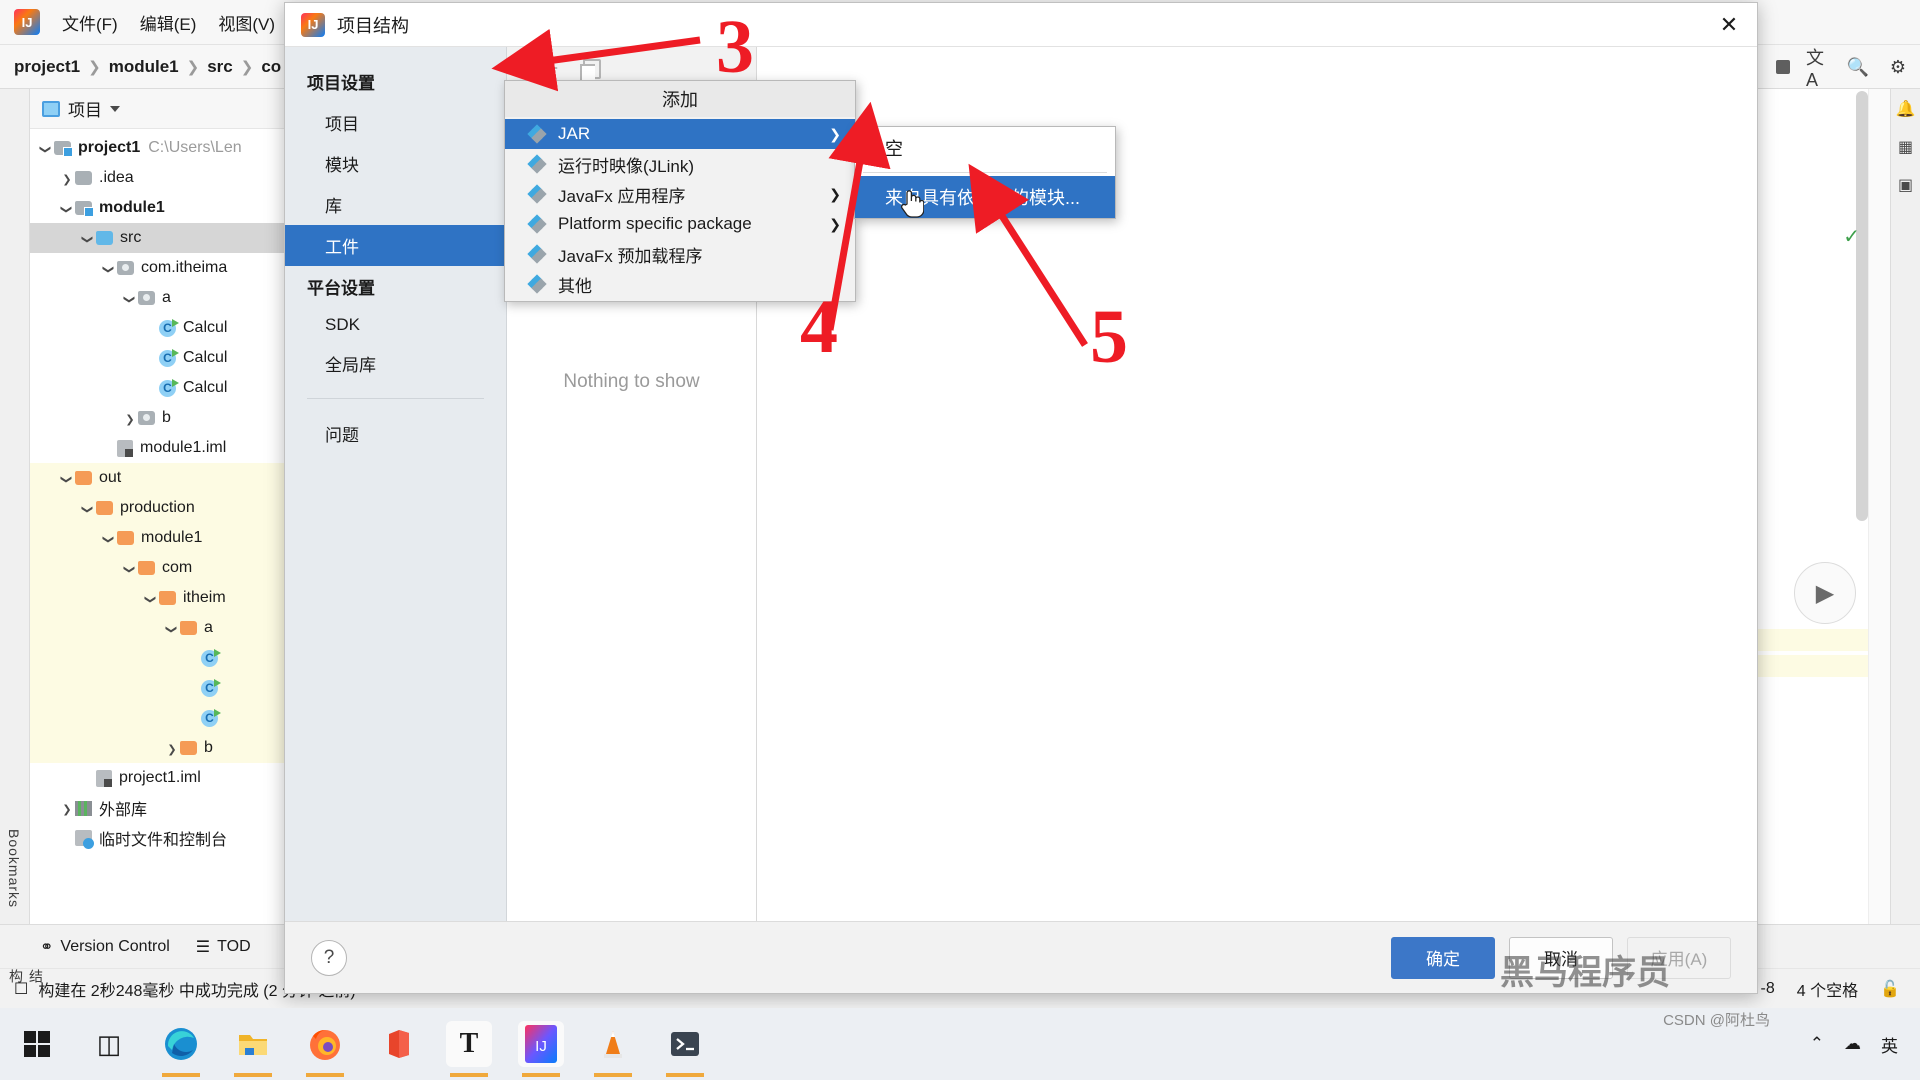 Image resolution: width=1920 pixels, height=1080 pixels. I want to click on menu-view: 视图(V), so click(246, 22).